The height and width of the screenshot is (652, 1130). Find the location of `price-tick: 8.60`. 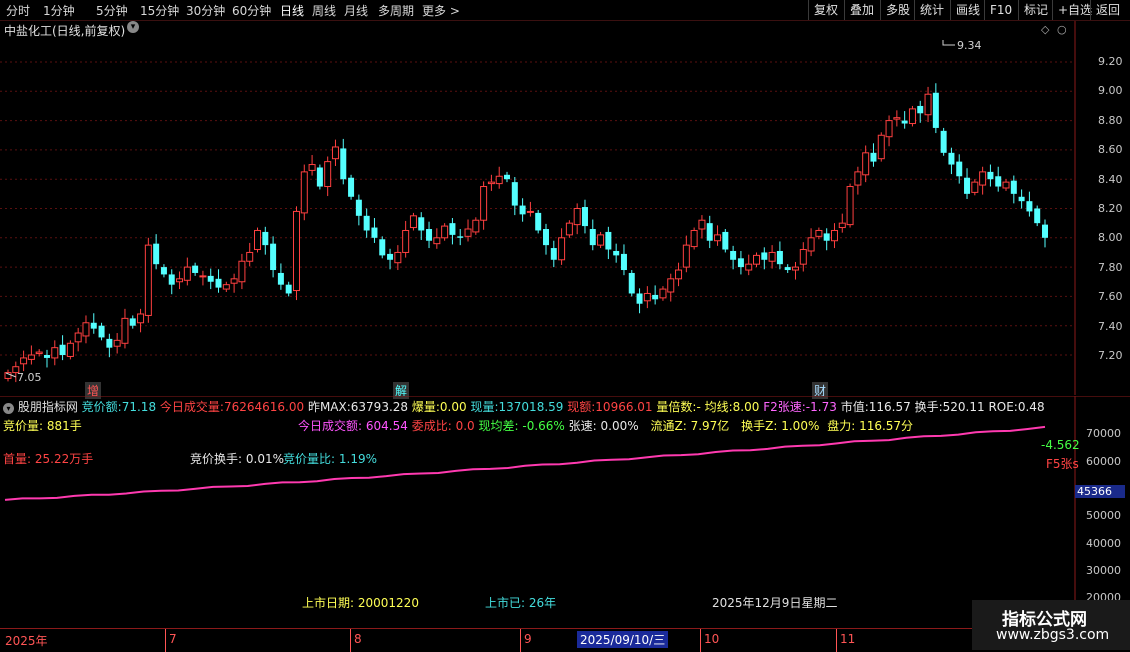

price-tick: 8.60 is located at coordinates (1110, 149).